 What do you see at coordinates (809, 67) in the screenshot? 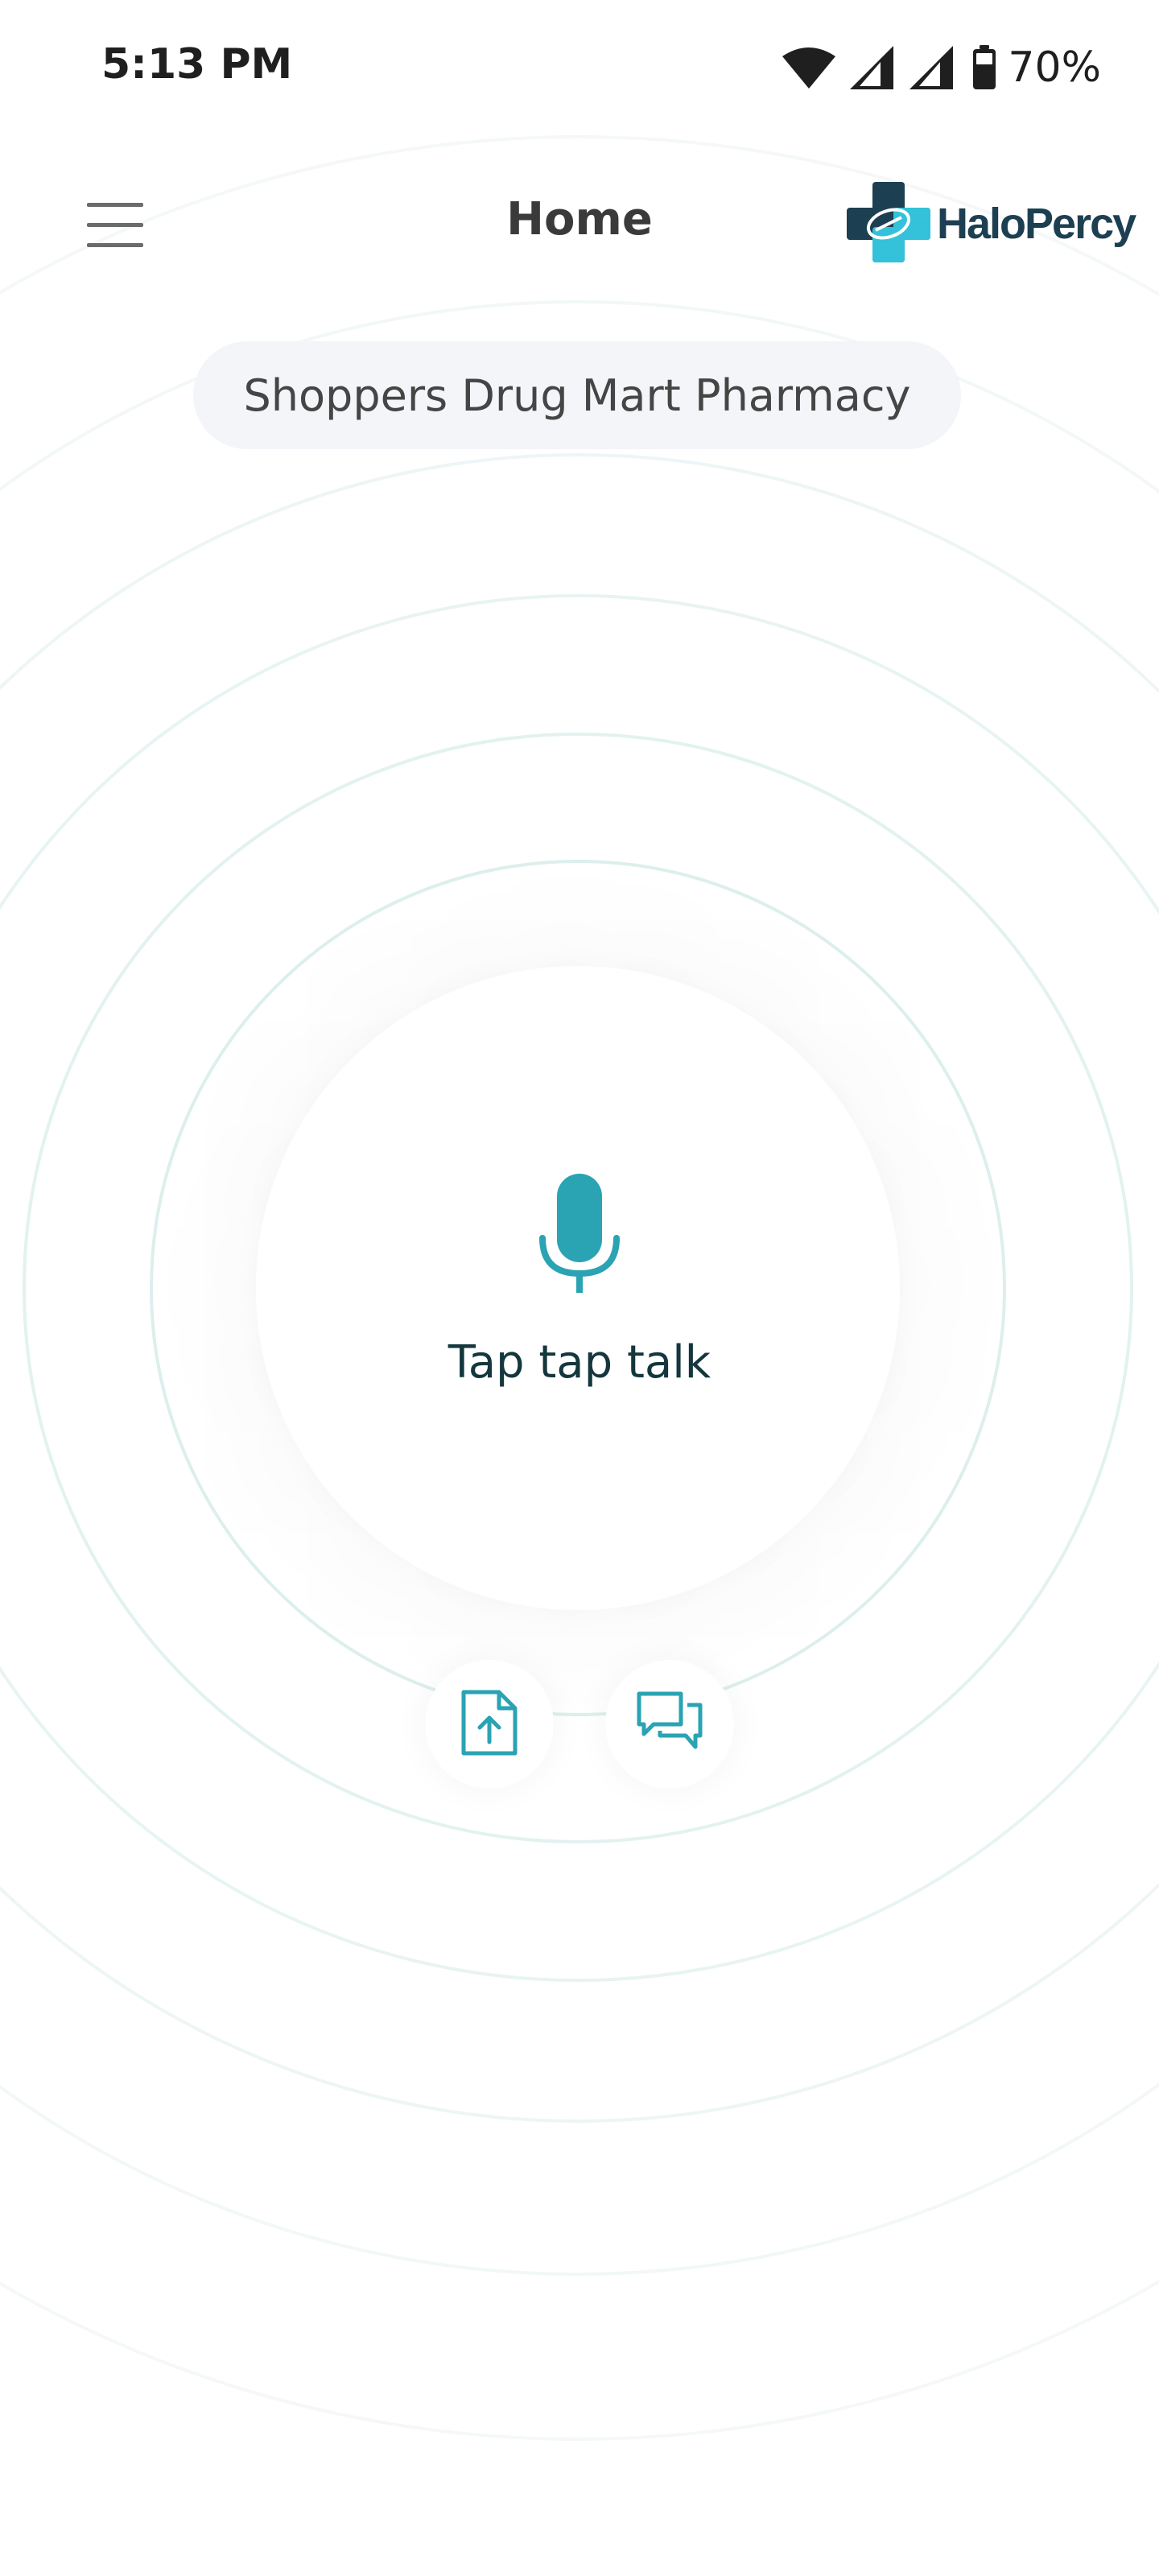
I see `wifi-icon` at bounding box center [809, 67].